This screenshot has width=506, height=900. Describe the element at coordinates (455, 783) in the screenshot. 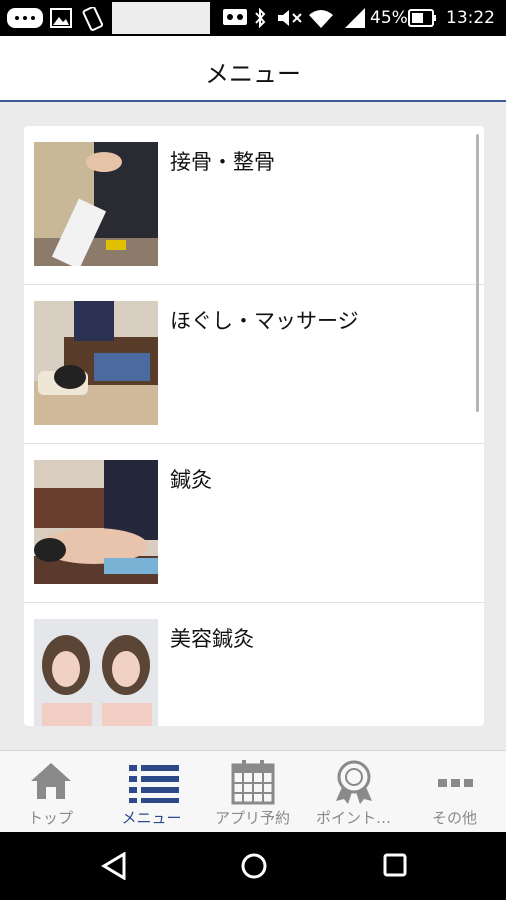

I see `more-icon` at that location.